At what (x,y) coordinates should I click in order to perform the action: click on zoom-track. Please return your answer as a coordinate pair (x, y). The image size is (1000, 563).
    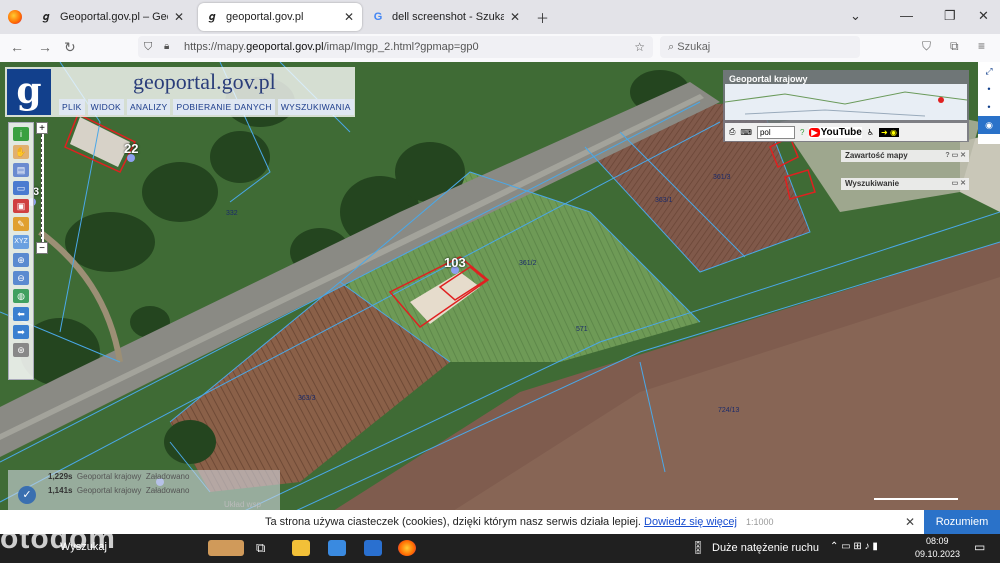
    Looking at the image, I should click on (42, 188).